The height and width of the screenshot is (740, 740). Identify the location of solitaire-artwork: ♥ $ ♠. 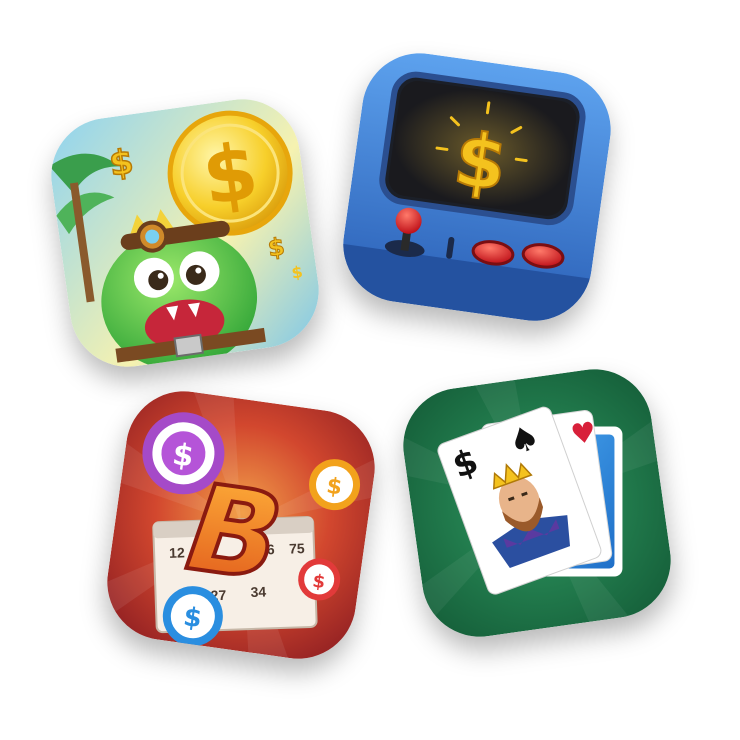
(537, 503).